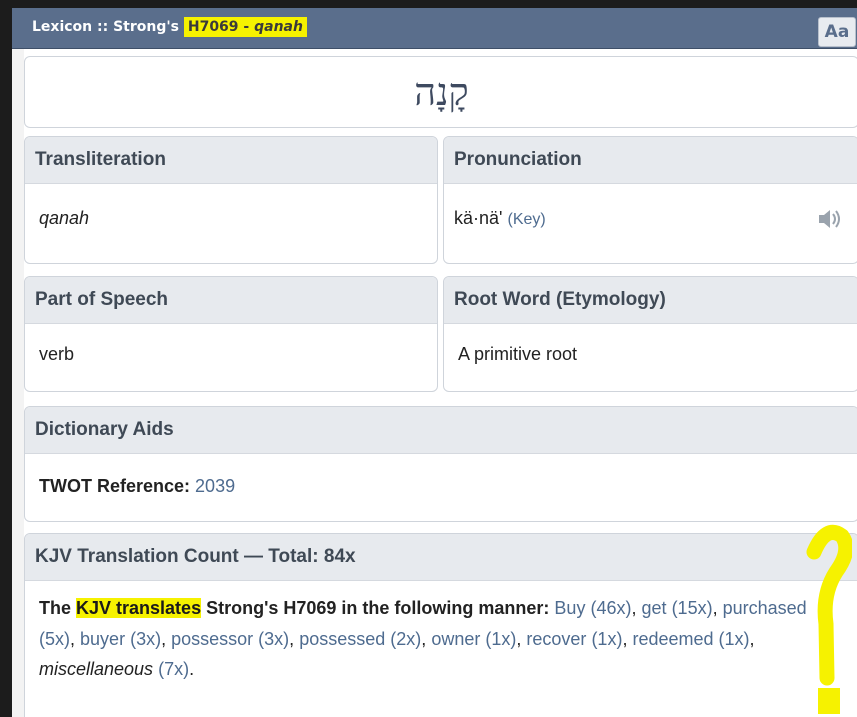 The height and width of the screenshot is (717, 857). Describe the element at coordinates (526, 219) in the screenshot. I see `pronunciation-key-link: (Key)` at that location.